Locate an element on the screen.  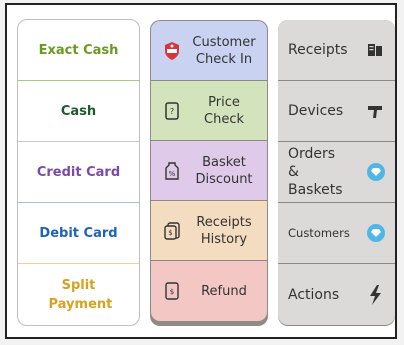
receipt-printer-icon is located at coordinates (375, 50).